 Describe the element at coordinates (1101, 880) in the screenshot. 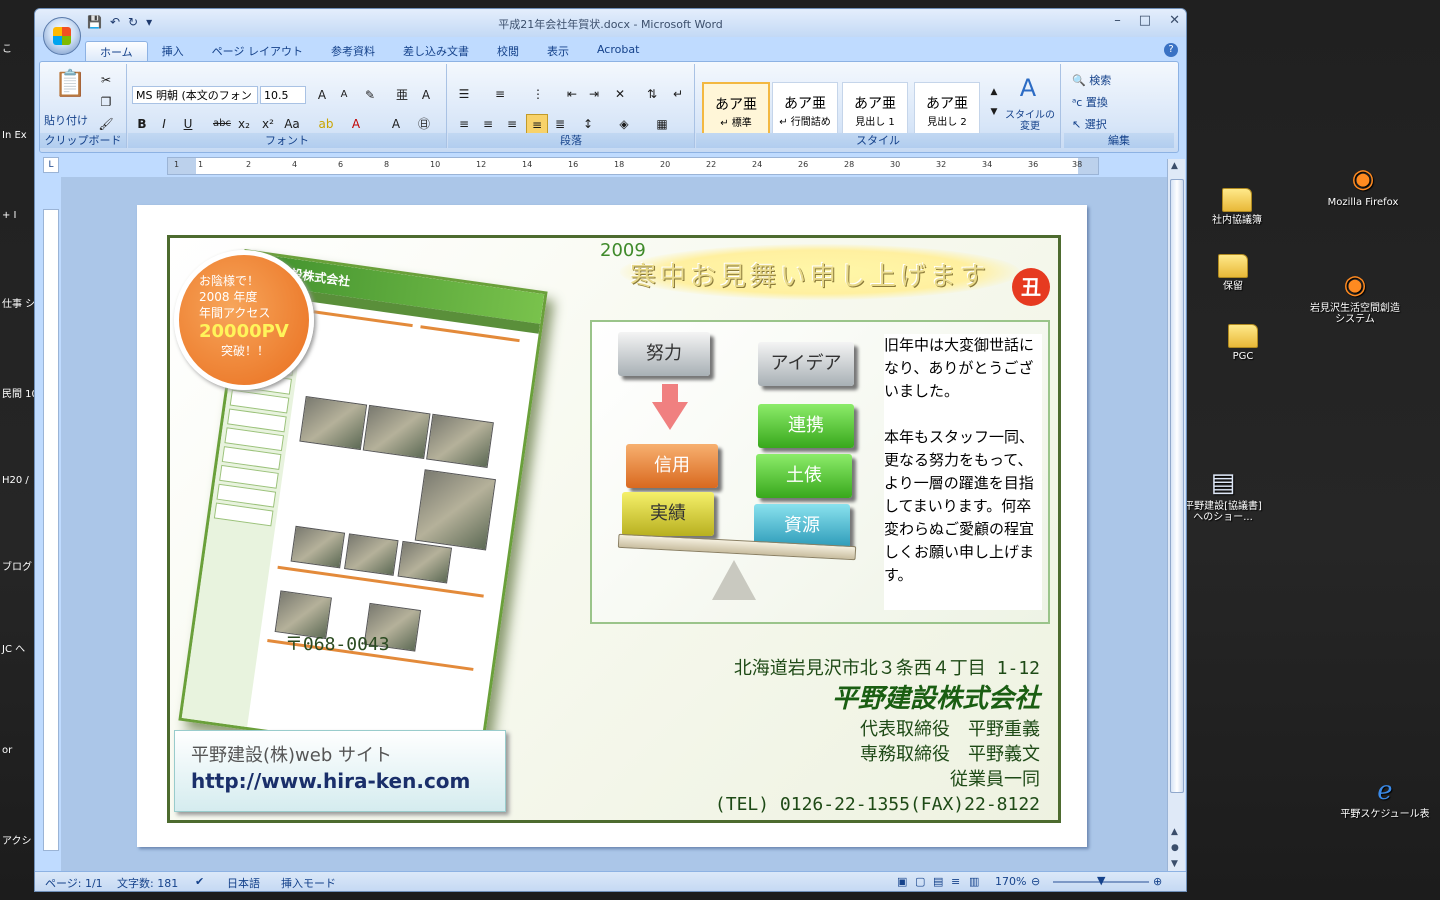

I see `zoom-slider-thumb: ▼` at that location.